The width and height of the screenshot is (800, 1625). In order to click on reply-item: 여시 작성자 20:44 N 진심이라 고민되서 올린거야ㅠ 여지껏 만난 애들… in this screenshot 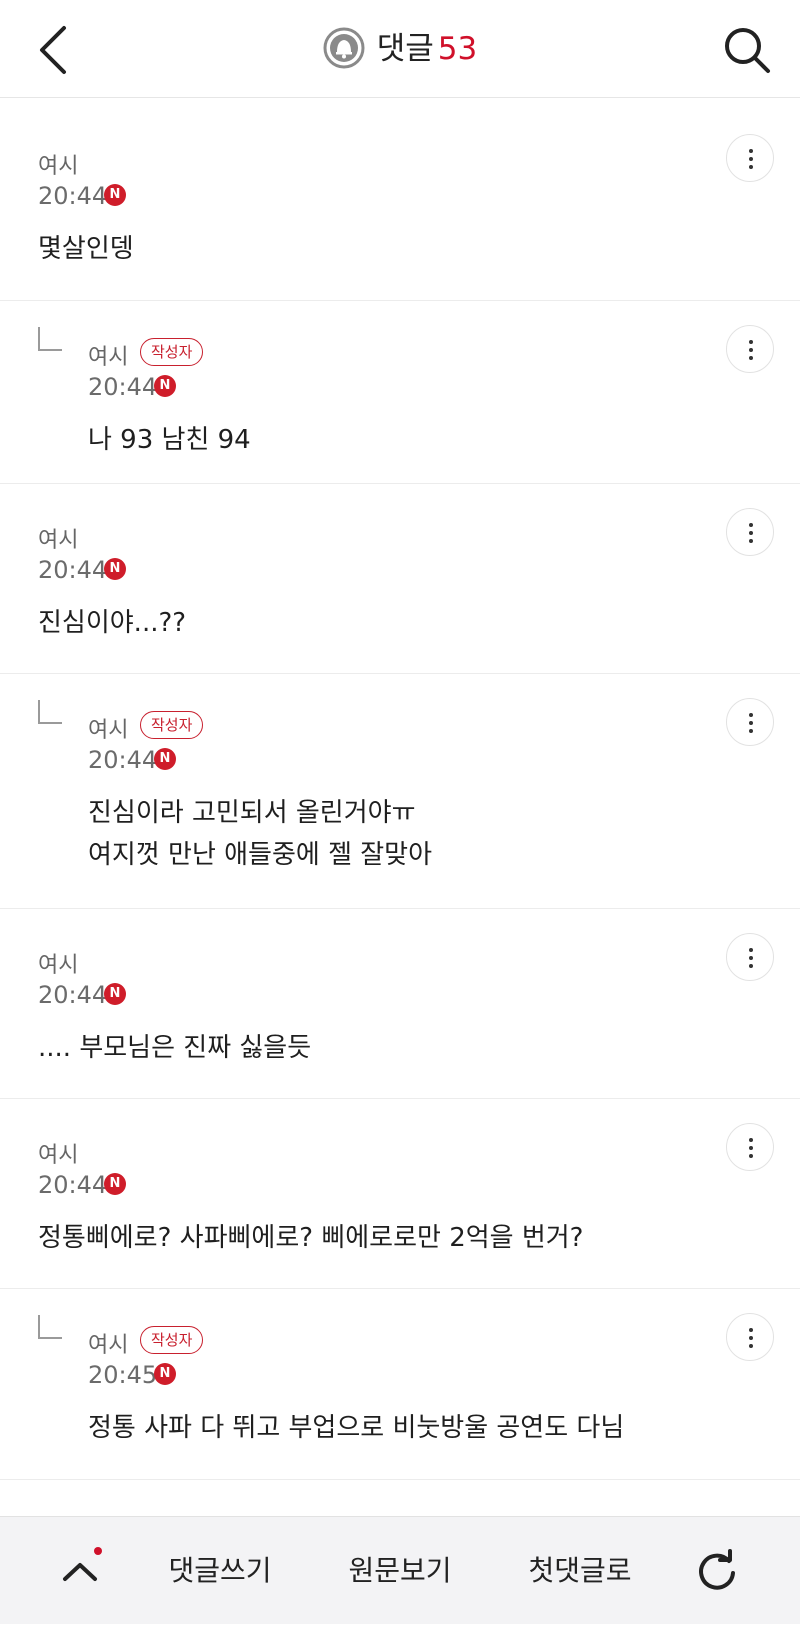, I will do `click(400, 791)`.